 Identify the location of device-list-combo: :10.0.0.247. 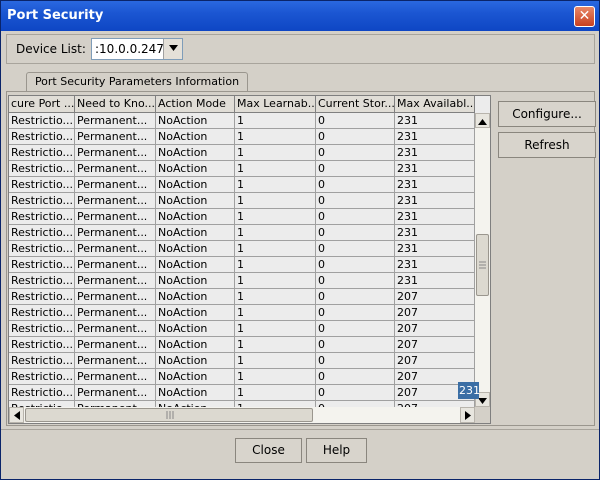
(137, 49).